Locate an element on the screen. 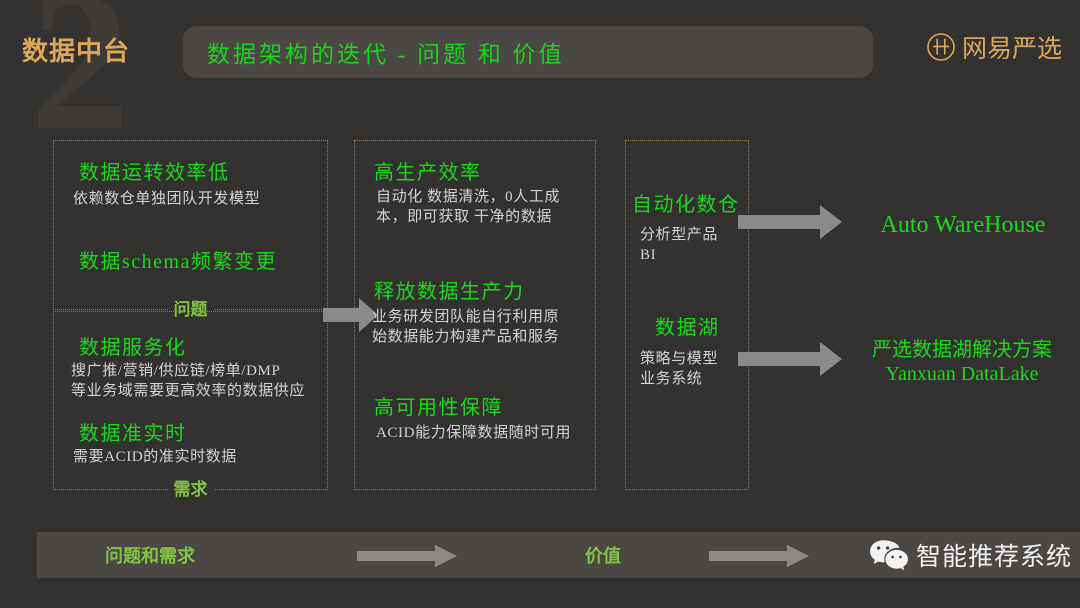  footer-arrow-left is located at coordinates (407, 556).